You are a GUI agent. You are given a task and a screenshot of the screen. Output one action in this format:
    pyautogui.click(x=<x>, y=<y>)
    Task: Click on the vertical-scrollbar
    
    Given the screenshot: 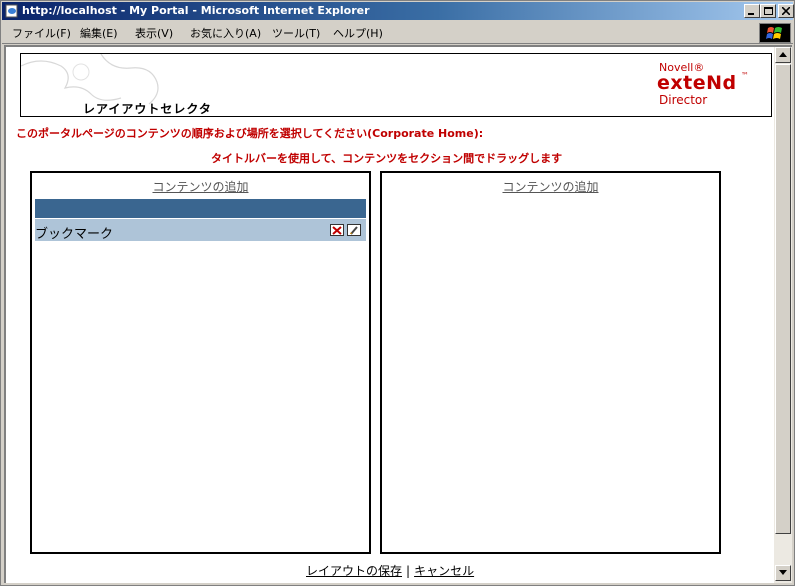 What is the action you would take?
    pyautogui.click(x=783, y=314)
    